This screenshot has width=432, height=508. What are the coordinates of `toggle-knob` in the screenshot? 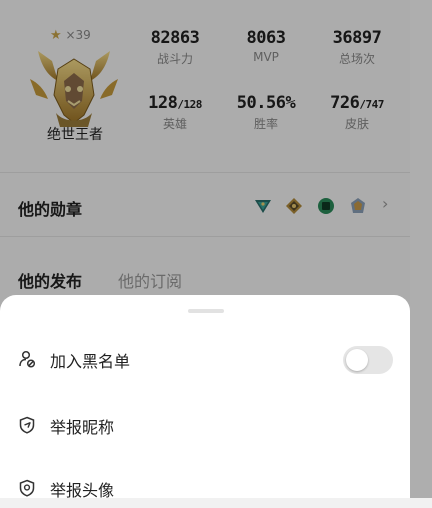 It's located at (357, 360).